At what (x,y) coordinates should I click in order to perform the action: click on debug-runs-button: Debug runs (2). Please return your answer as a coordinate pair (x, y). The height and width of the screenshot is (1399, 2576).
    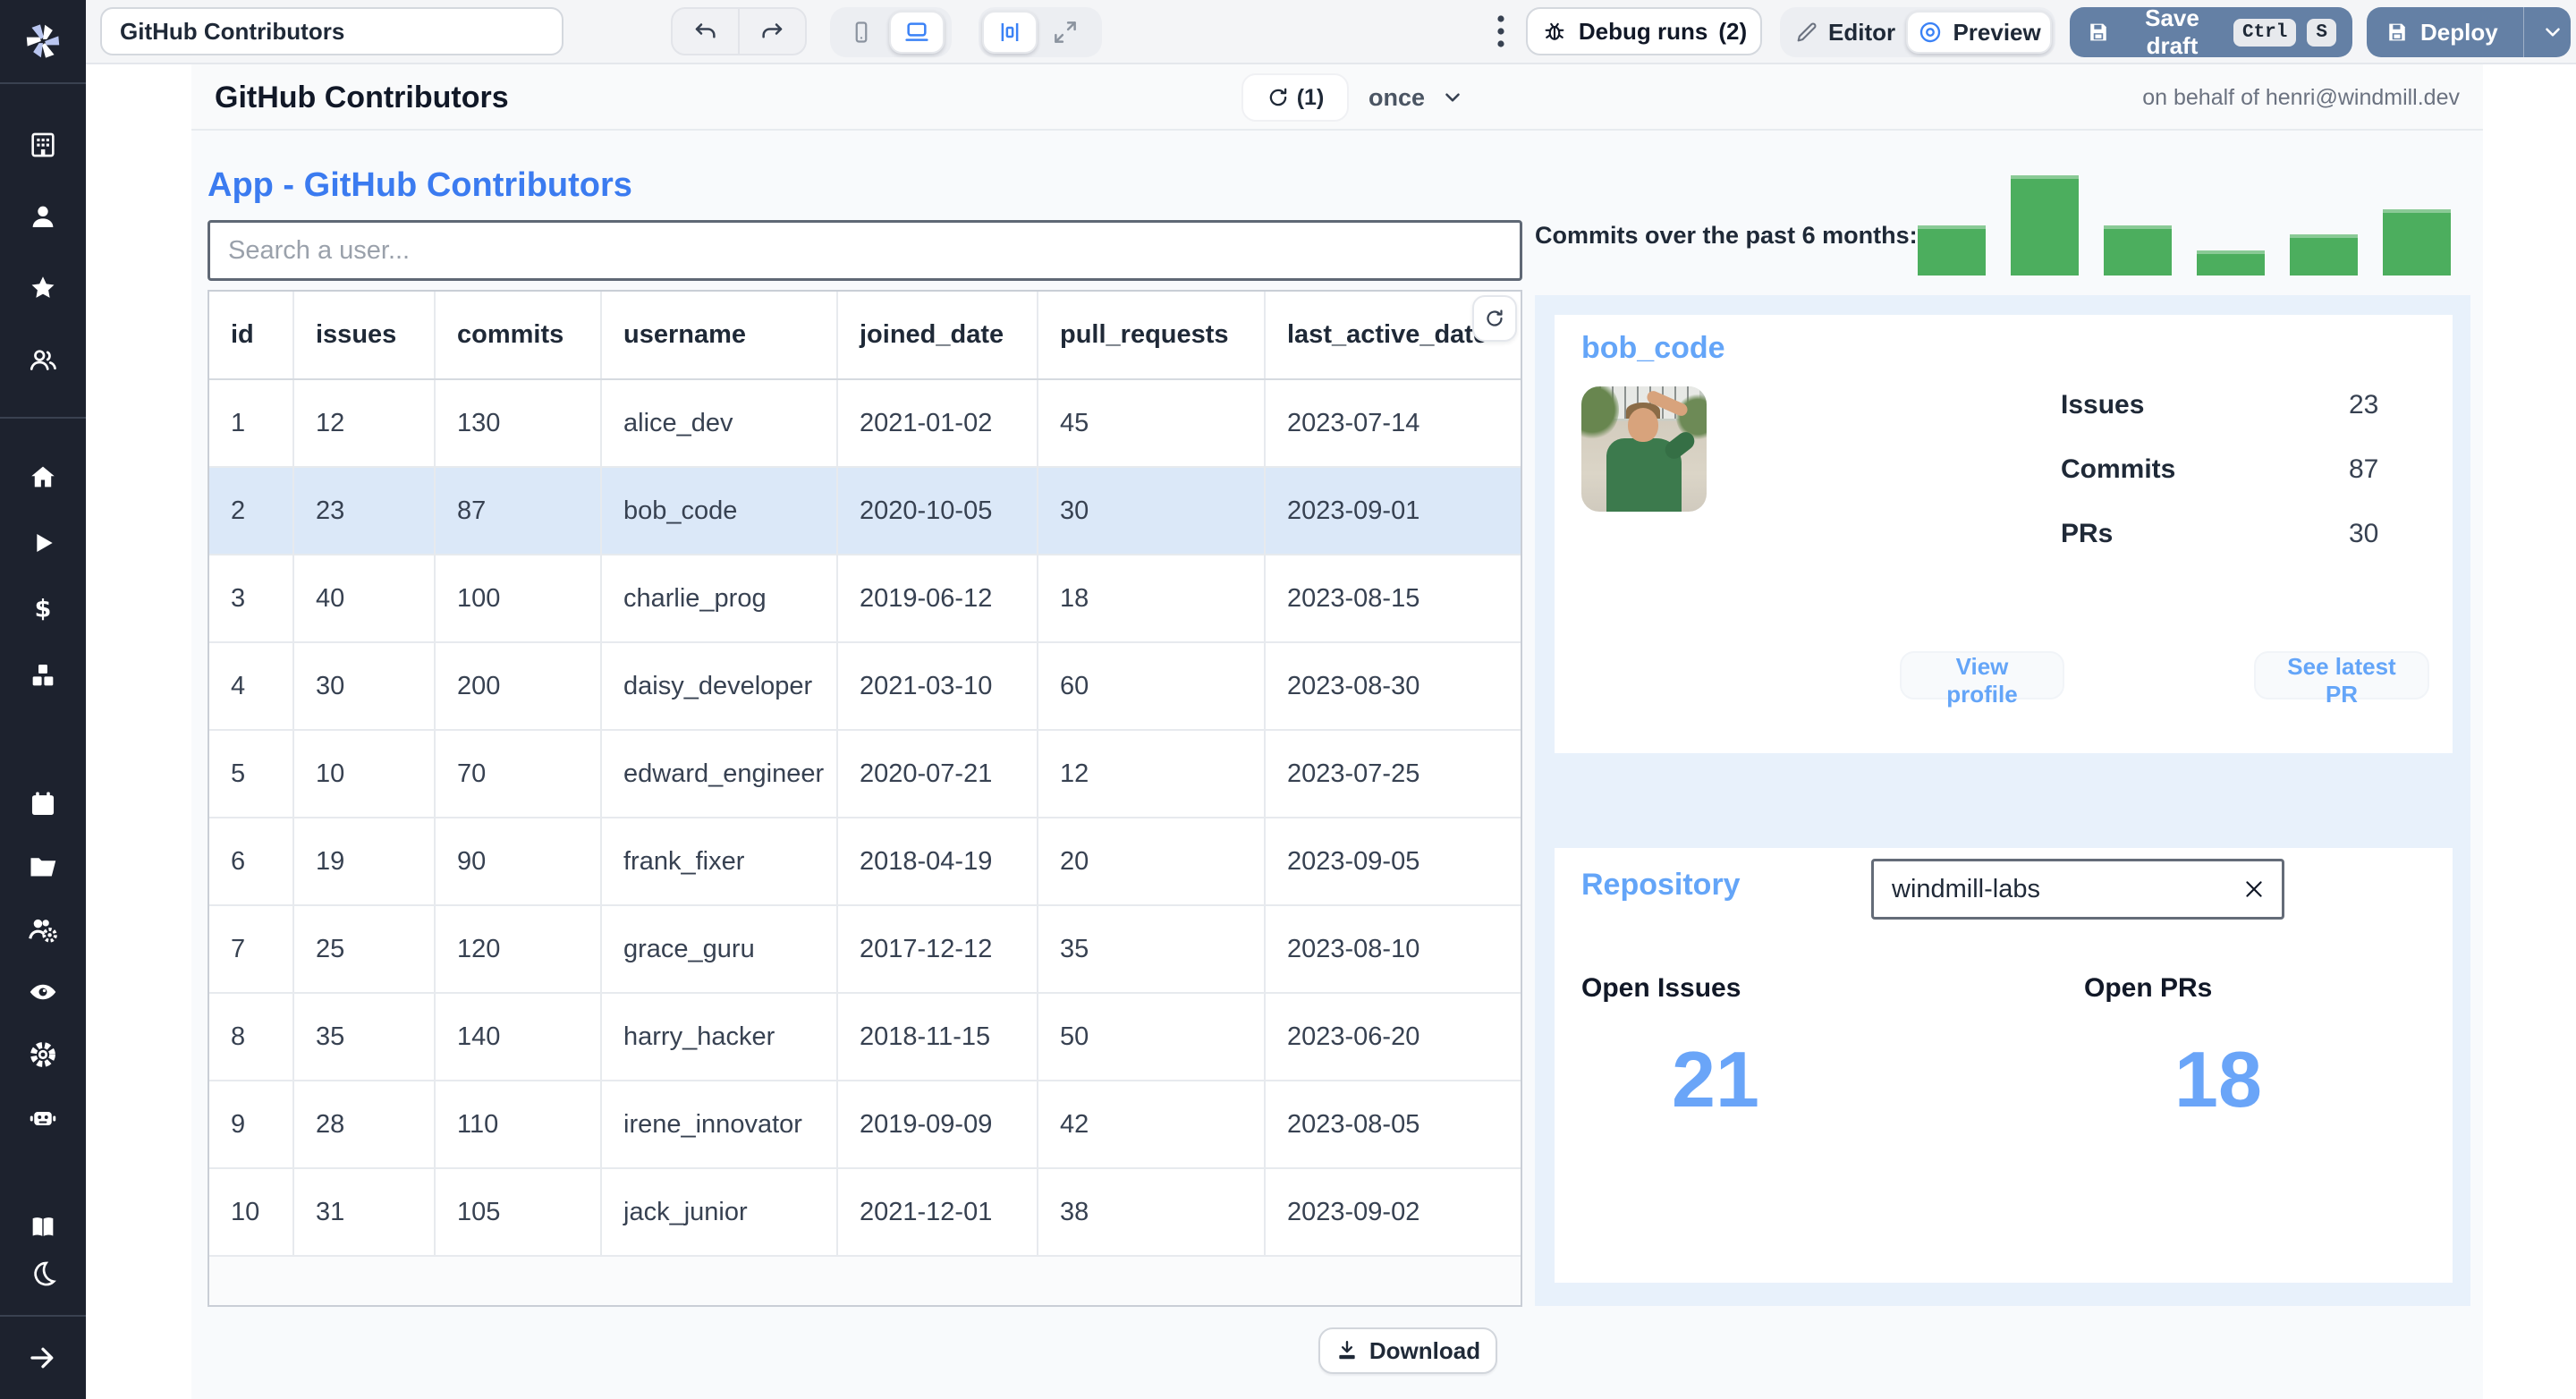
    Looking at the image, I should click on (1644, 31).